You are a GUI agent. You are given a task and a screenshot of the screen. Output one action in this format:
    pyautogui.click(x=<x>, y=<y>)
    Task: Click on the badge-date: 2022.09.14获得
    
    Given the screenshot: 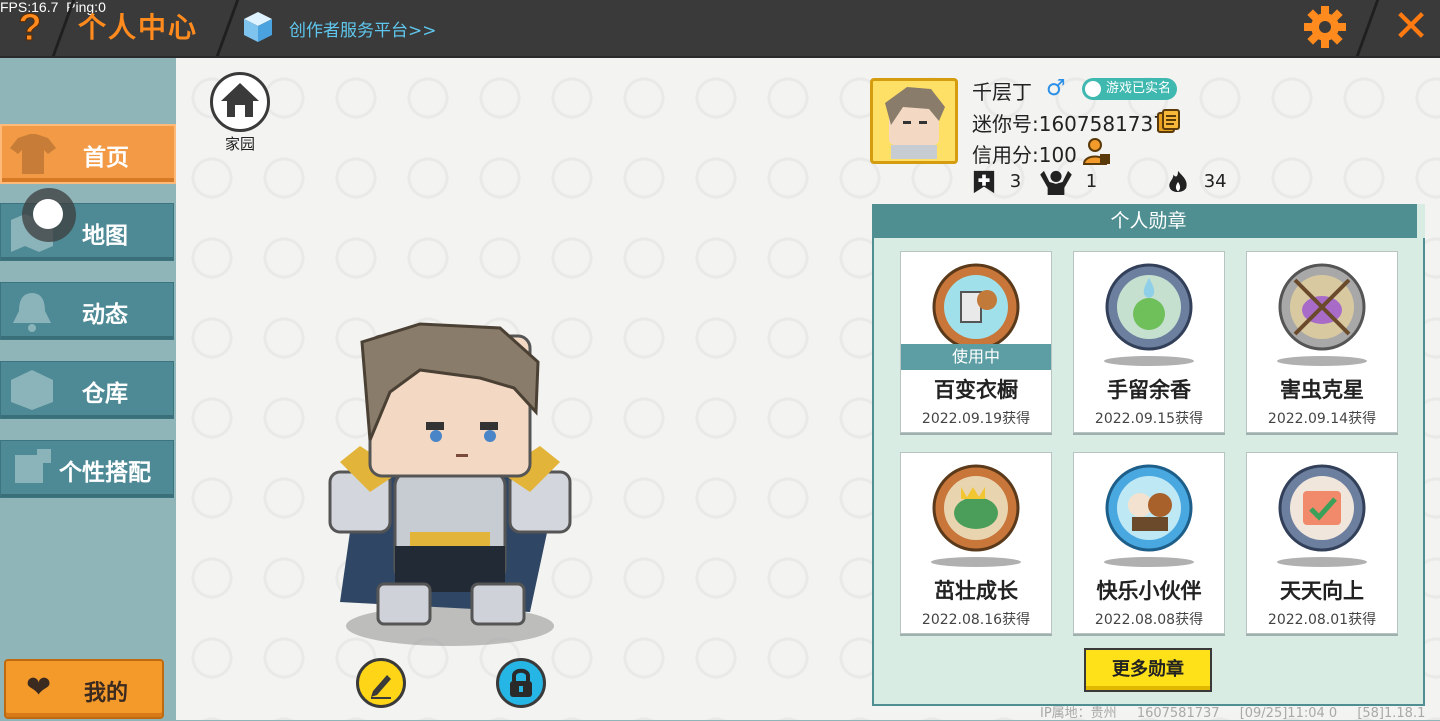 What is the action you would take?
    pyautogui.click(x=1322, y=419)
    